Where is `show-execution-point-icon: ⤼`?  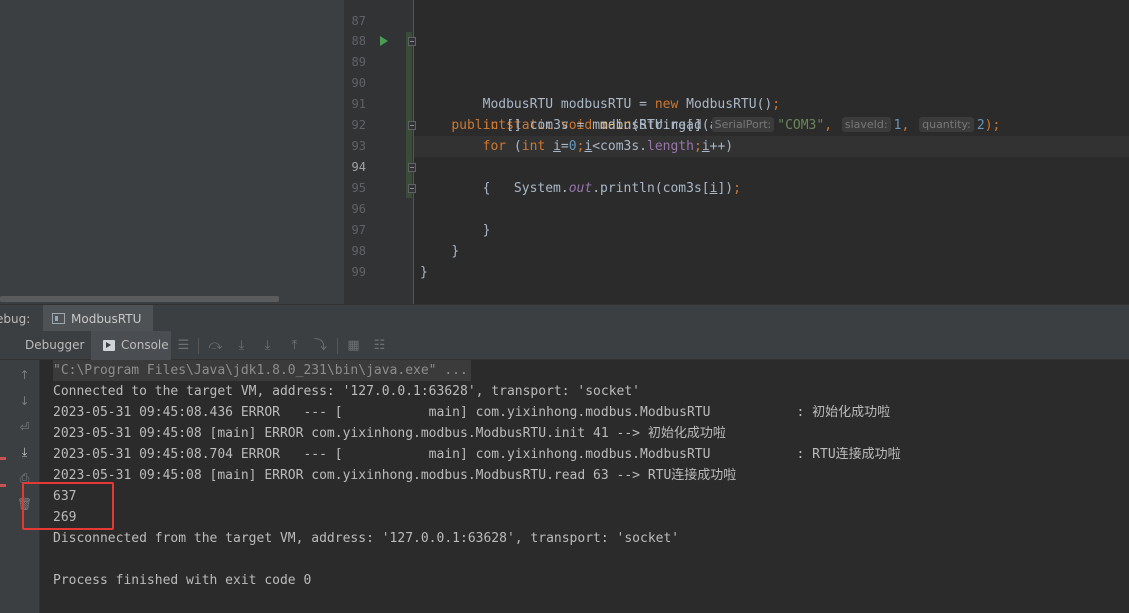
show-execution-point-icon: ⤼ is located at coordinates (215, 345).